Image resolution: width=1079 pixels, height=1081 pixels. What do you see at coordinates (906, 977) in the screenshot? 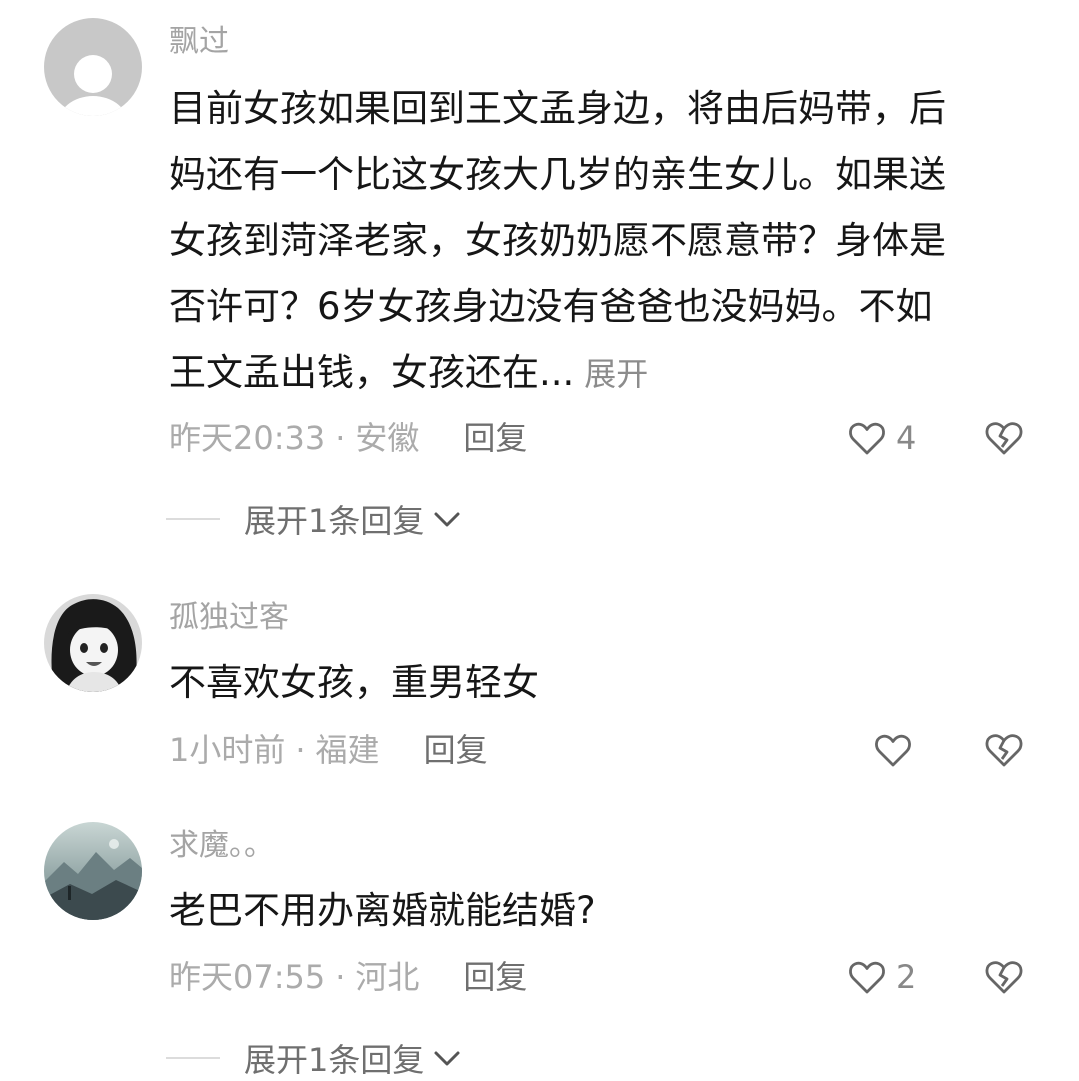
I see `like-count: 2` at bounding box center [906, 977].